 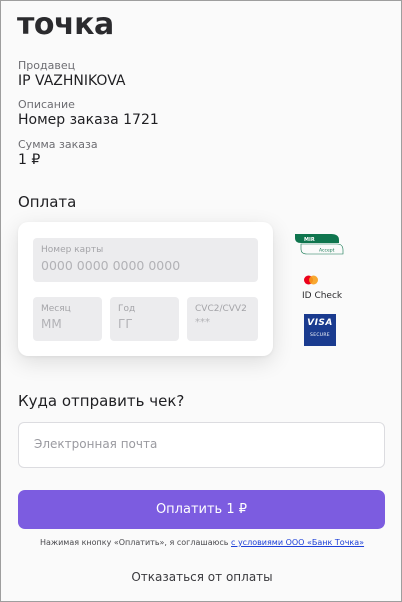 What do you see at coordinates (72, 81) in the screenshot?
I see `seller-value: IP VAZHNIKOVA` at bounding box center [72, 81].